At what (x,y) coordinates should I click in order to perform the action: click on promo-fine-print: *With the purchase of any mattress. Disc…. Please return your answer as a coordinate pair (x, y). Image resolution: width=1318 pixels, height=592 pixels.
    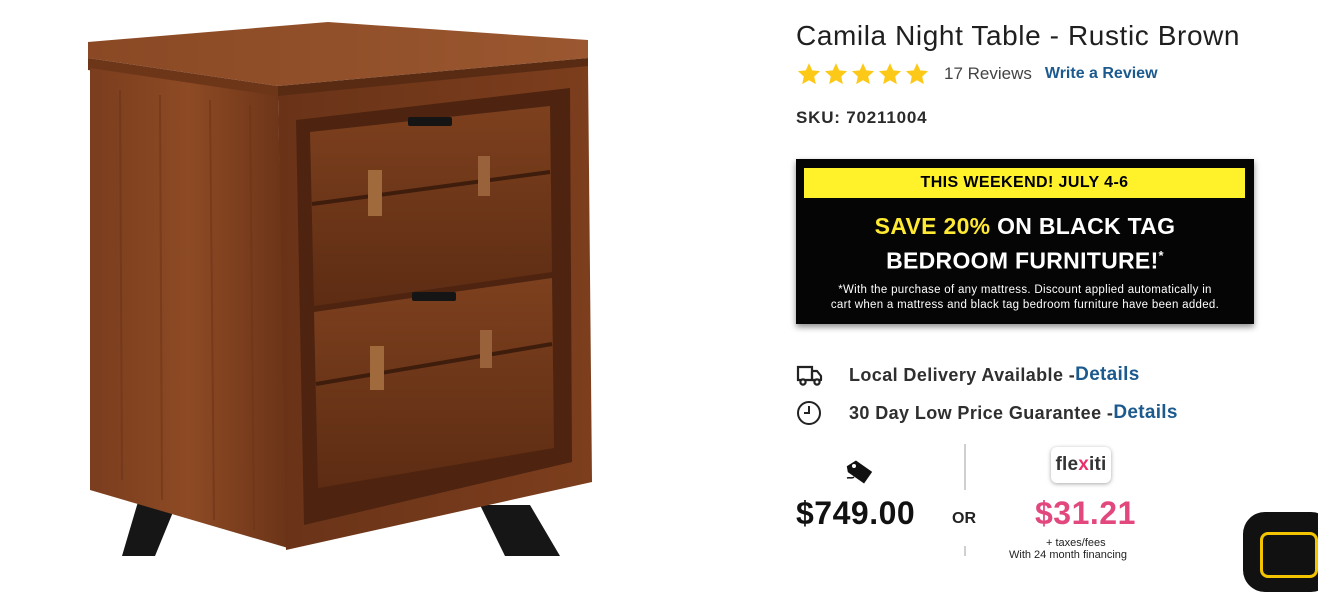
    Looking at the image, I should click on (1025, 298).